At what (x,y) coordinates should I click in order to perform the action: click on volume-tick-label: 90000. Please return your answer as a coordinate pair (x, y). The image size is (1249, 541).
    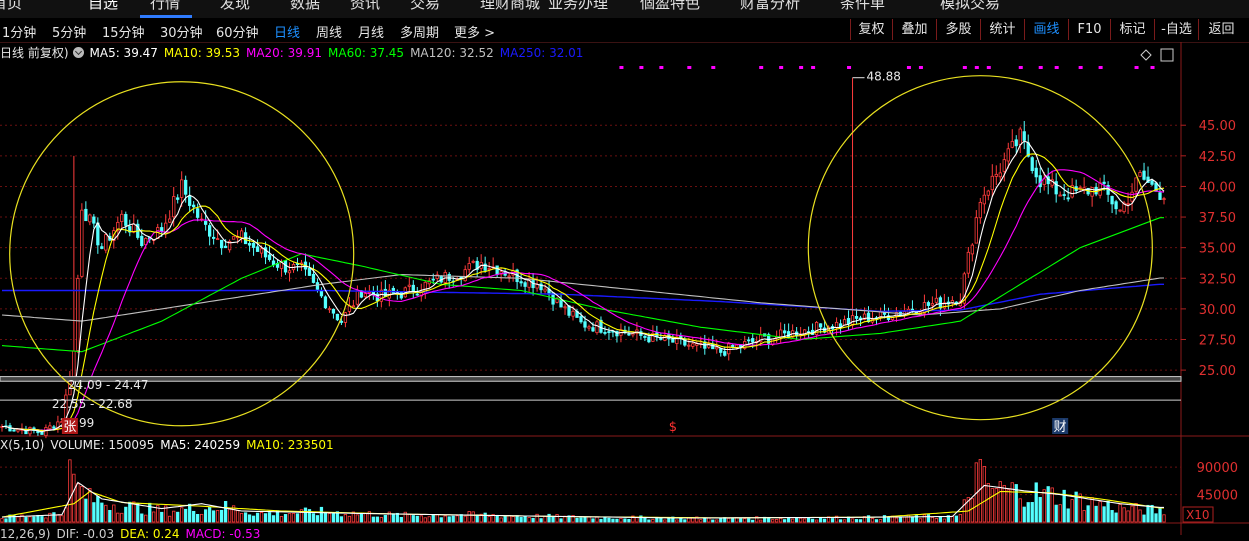
    Looking at the image, I should click on (1217, 468).